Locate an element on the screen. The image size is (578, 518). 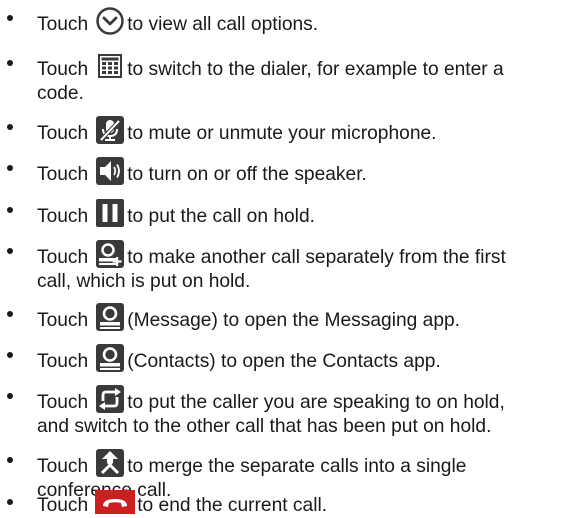
item-rest: to mute or unmute your microphone. is located at coordinates (282, 133).